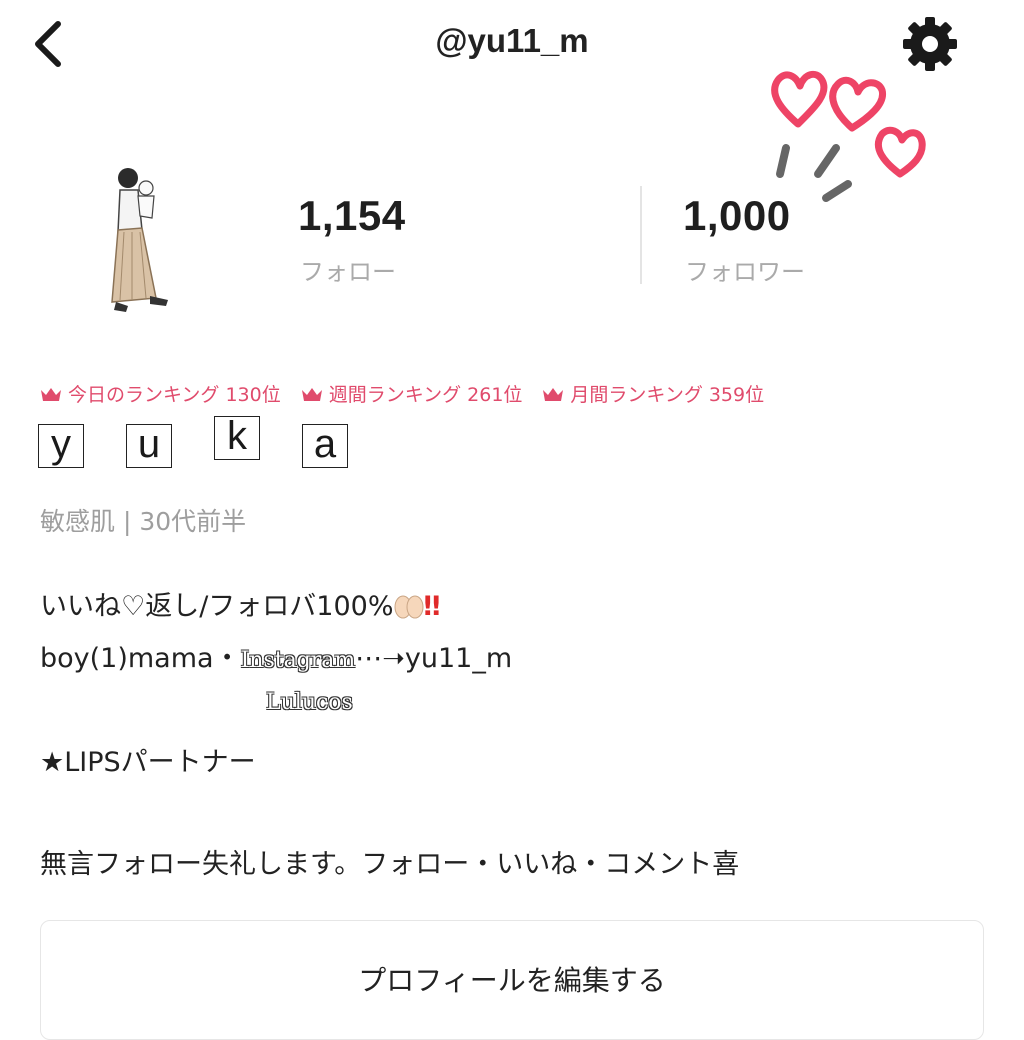 The width and height of the screenshot is (1024, 1040). Describe the element at coordinates (432, 606) in the screenshot. I see `double-exclamation-icon: ‼︎` at that location.